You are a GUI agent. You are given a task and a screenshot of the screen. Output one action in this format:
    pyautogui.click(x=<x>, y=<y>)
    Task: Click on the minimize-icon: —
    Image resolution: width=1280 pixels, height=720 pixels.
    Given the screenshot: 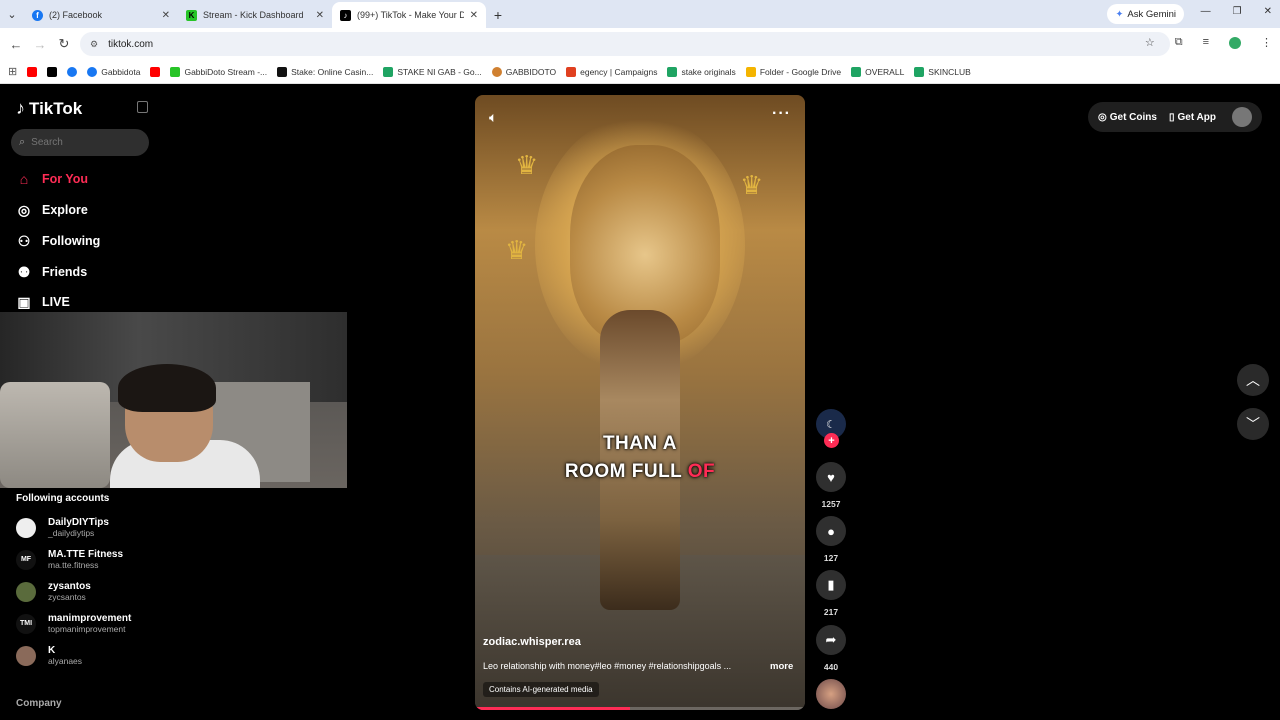 What is the action you would take?
    pyautogui.click(x=1206, y=11)
    